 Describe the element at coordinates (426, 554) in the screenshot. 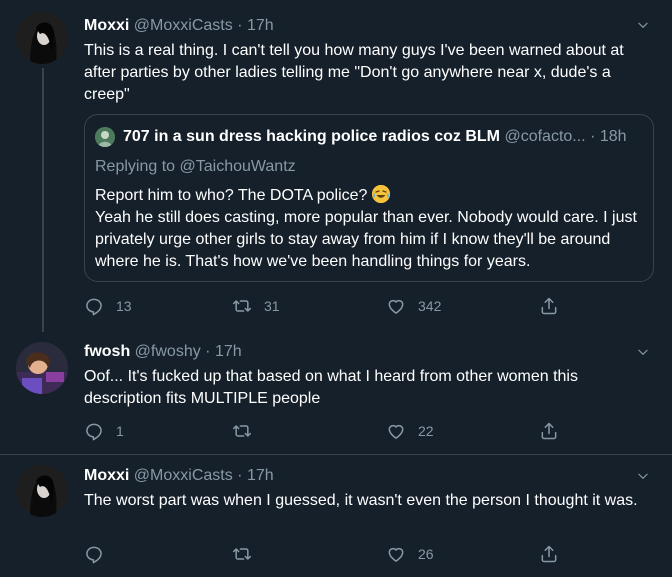

I see `like-count: 26` at that location.